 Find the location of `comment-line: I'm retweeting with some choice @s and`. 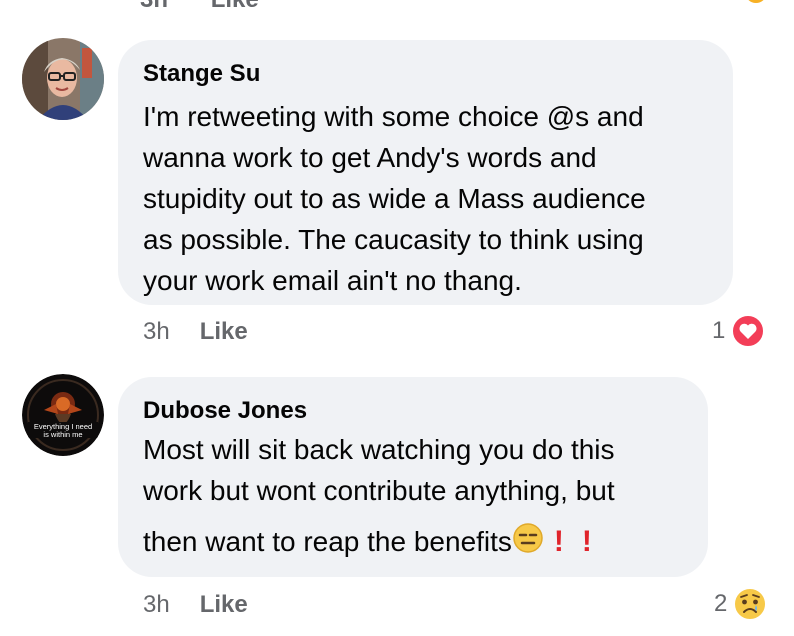

comment-line: I'm retweeting with some choice @s and is located at coordinates (393, 116).